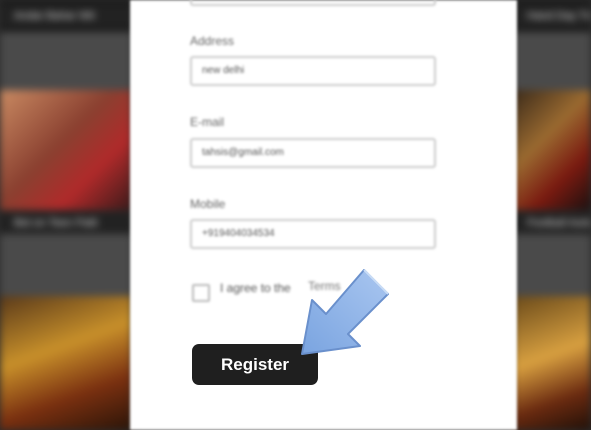  What do you see at coordinates (207, 122) in the screenshot?
I see `email-label: E-mail` at bounding box center [207, 122].